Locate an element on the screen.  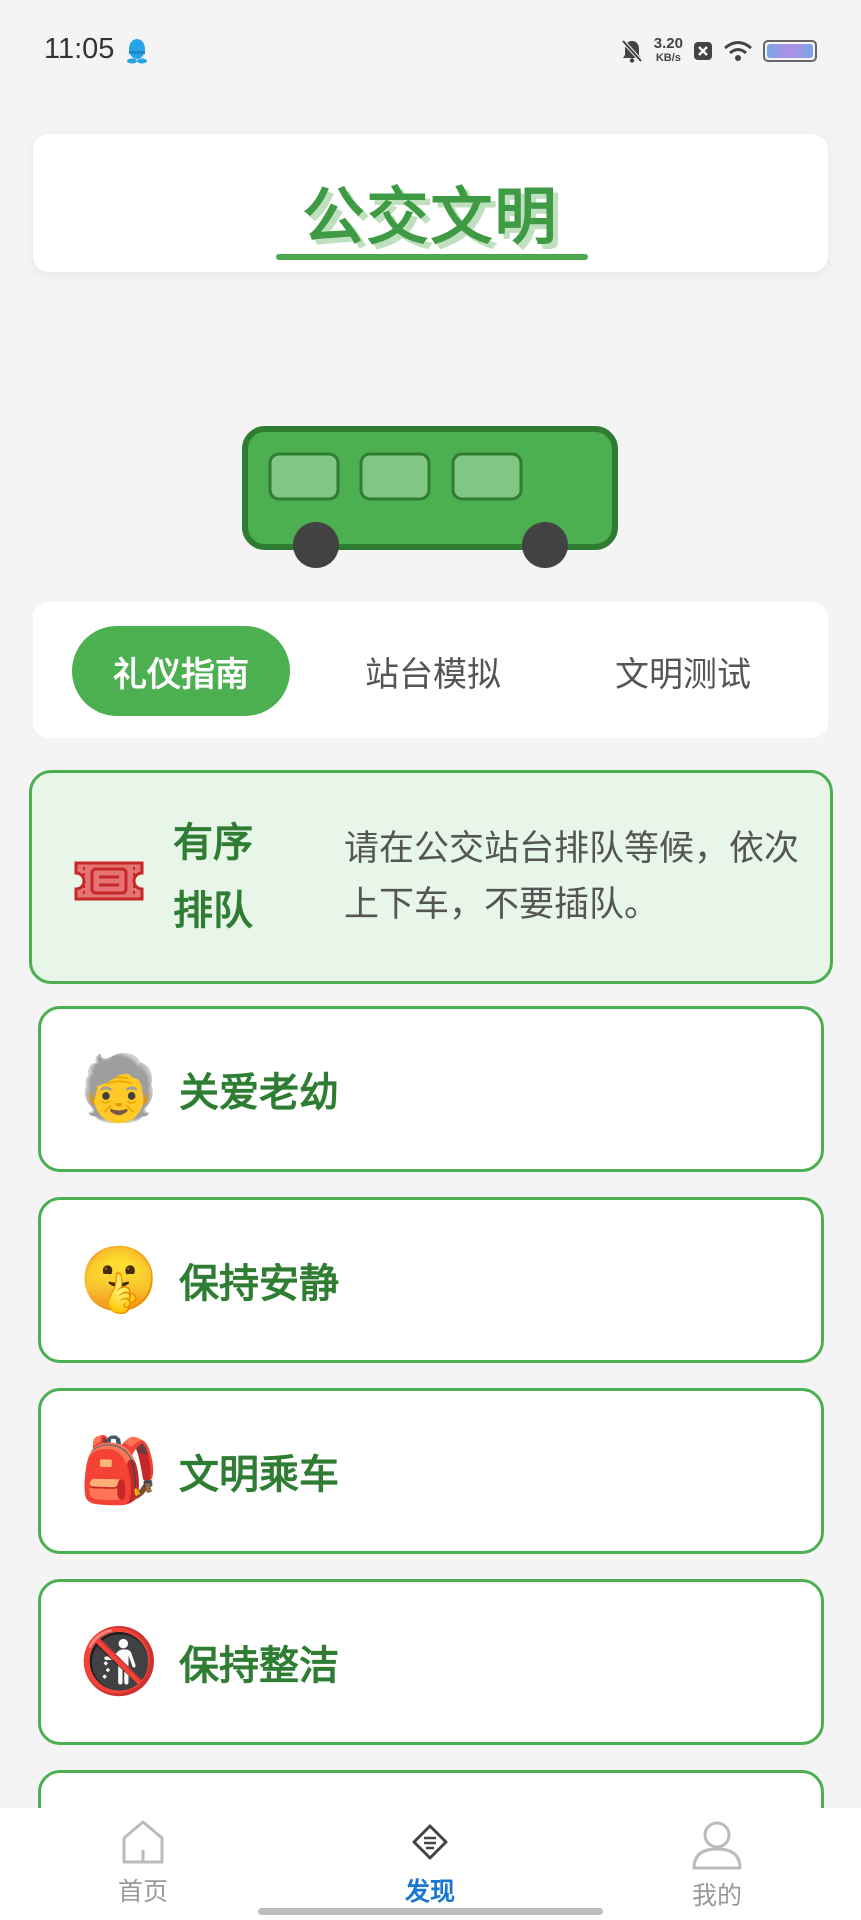
card-label-queue: 有序排队 is located at coordinates (213, 877).